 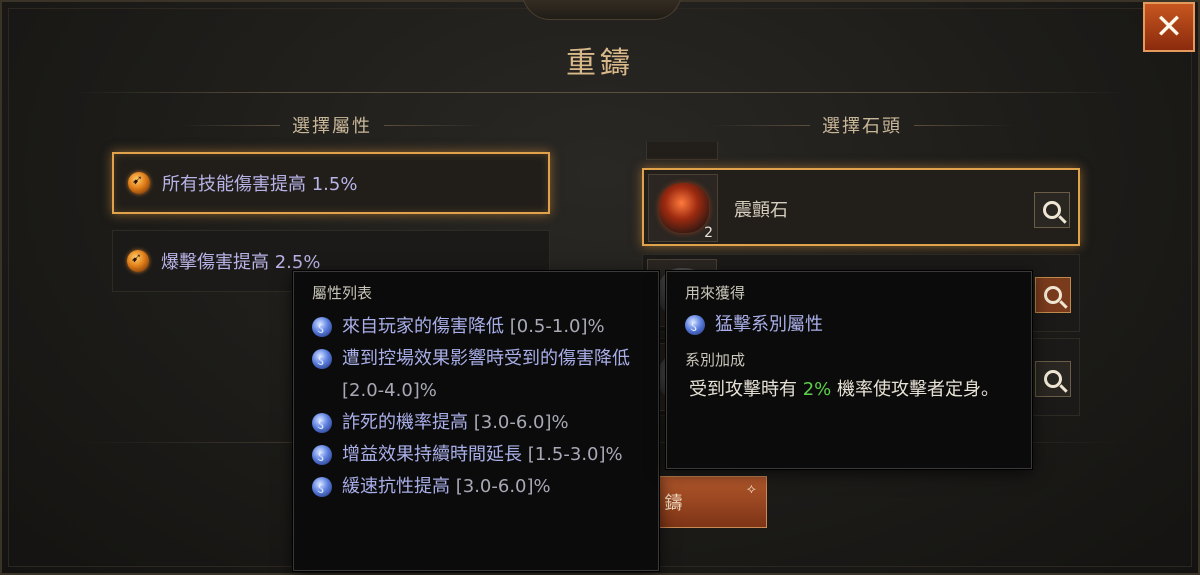 What do you see at coordinates (260, 184) in the screenshot?
I see `attribute-option-label: 所有技能傷害提高 1.5%` at bounding box center [260, 184].